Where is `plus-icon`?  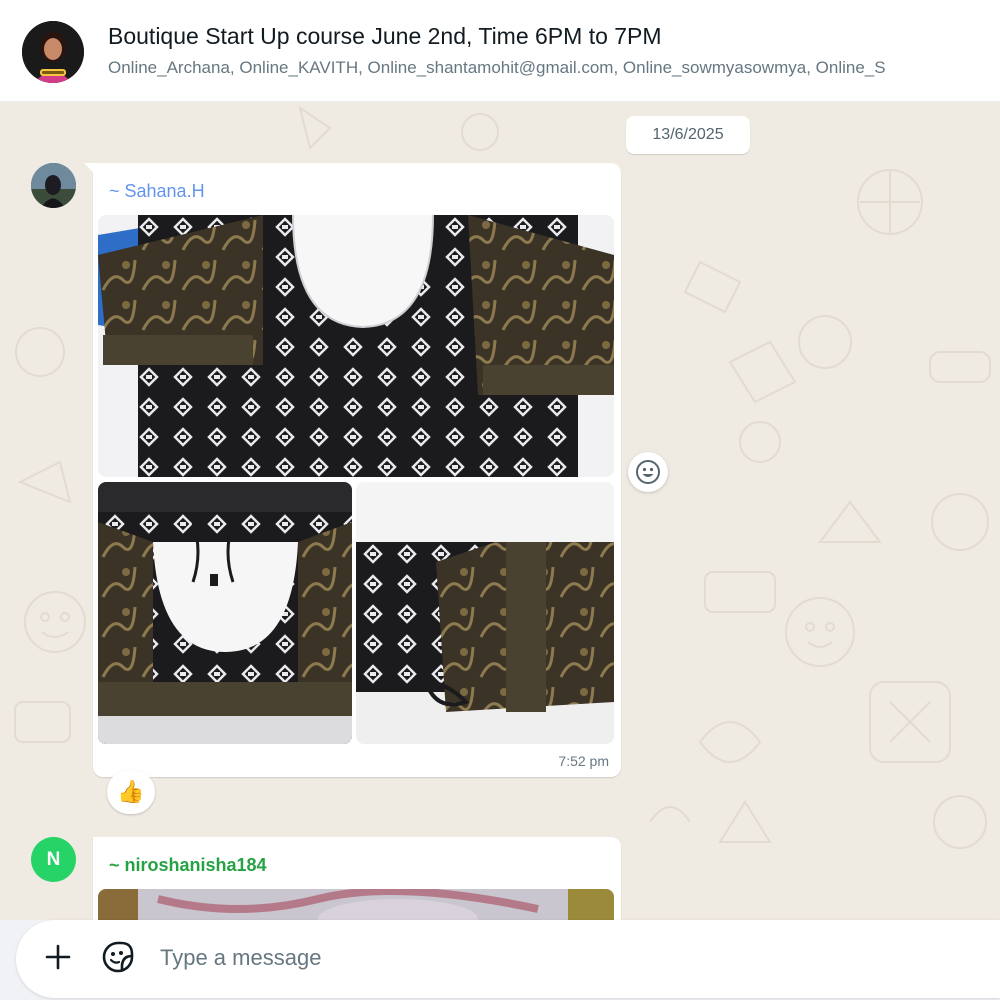 plus-icon is located at coordinates (58, 957).